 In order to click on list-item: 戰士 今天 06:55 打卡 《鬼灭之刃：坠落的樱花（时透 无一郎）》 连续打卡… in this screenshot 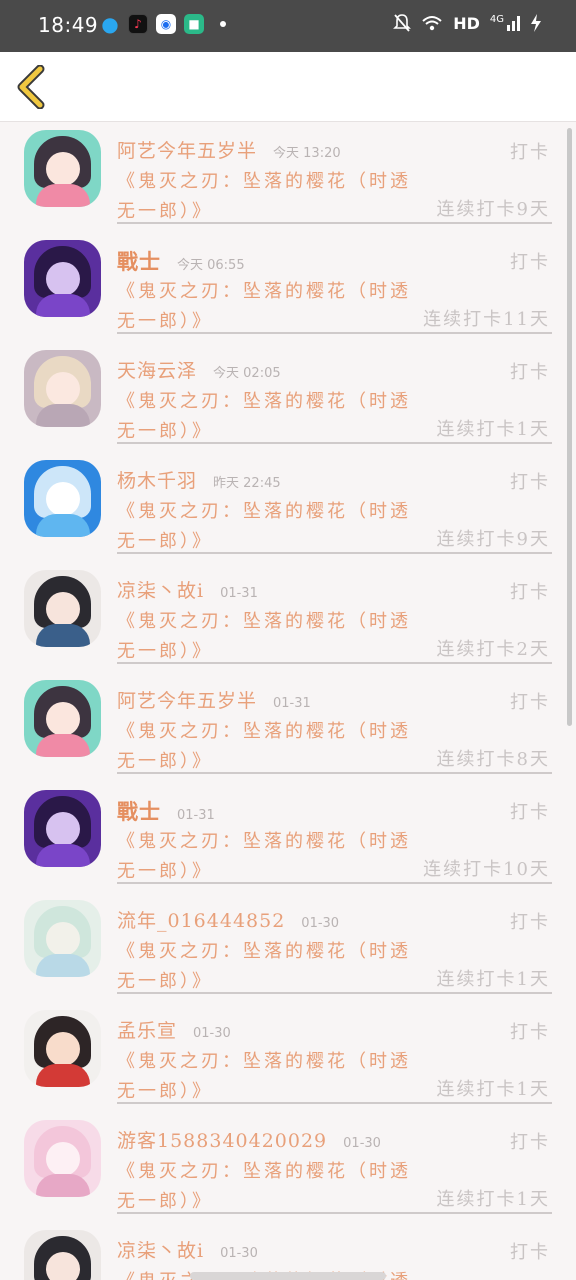, I will do `click(288, 287)`.